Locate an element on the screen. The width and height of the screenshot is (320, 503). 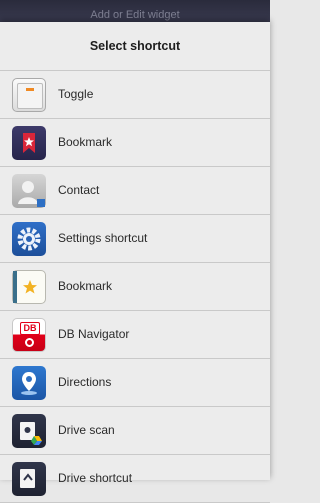
contact-icon is located at coordinates (29, 191).